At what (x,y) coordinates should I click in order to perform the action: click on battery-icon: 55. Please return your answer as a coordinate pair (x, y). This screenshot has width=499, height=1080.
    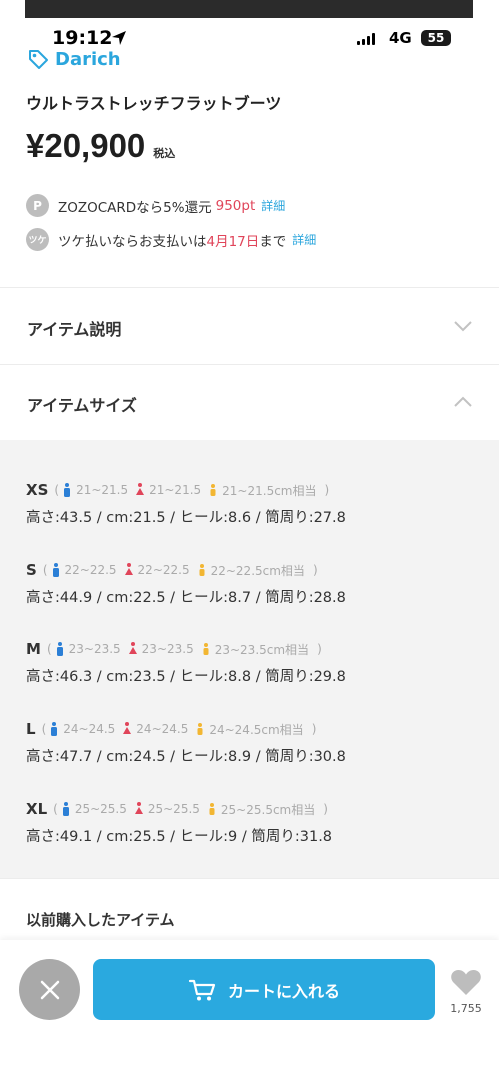
    Looking at the image, I should click on (436, 38).